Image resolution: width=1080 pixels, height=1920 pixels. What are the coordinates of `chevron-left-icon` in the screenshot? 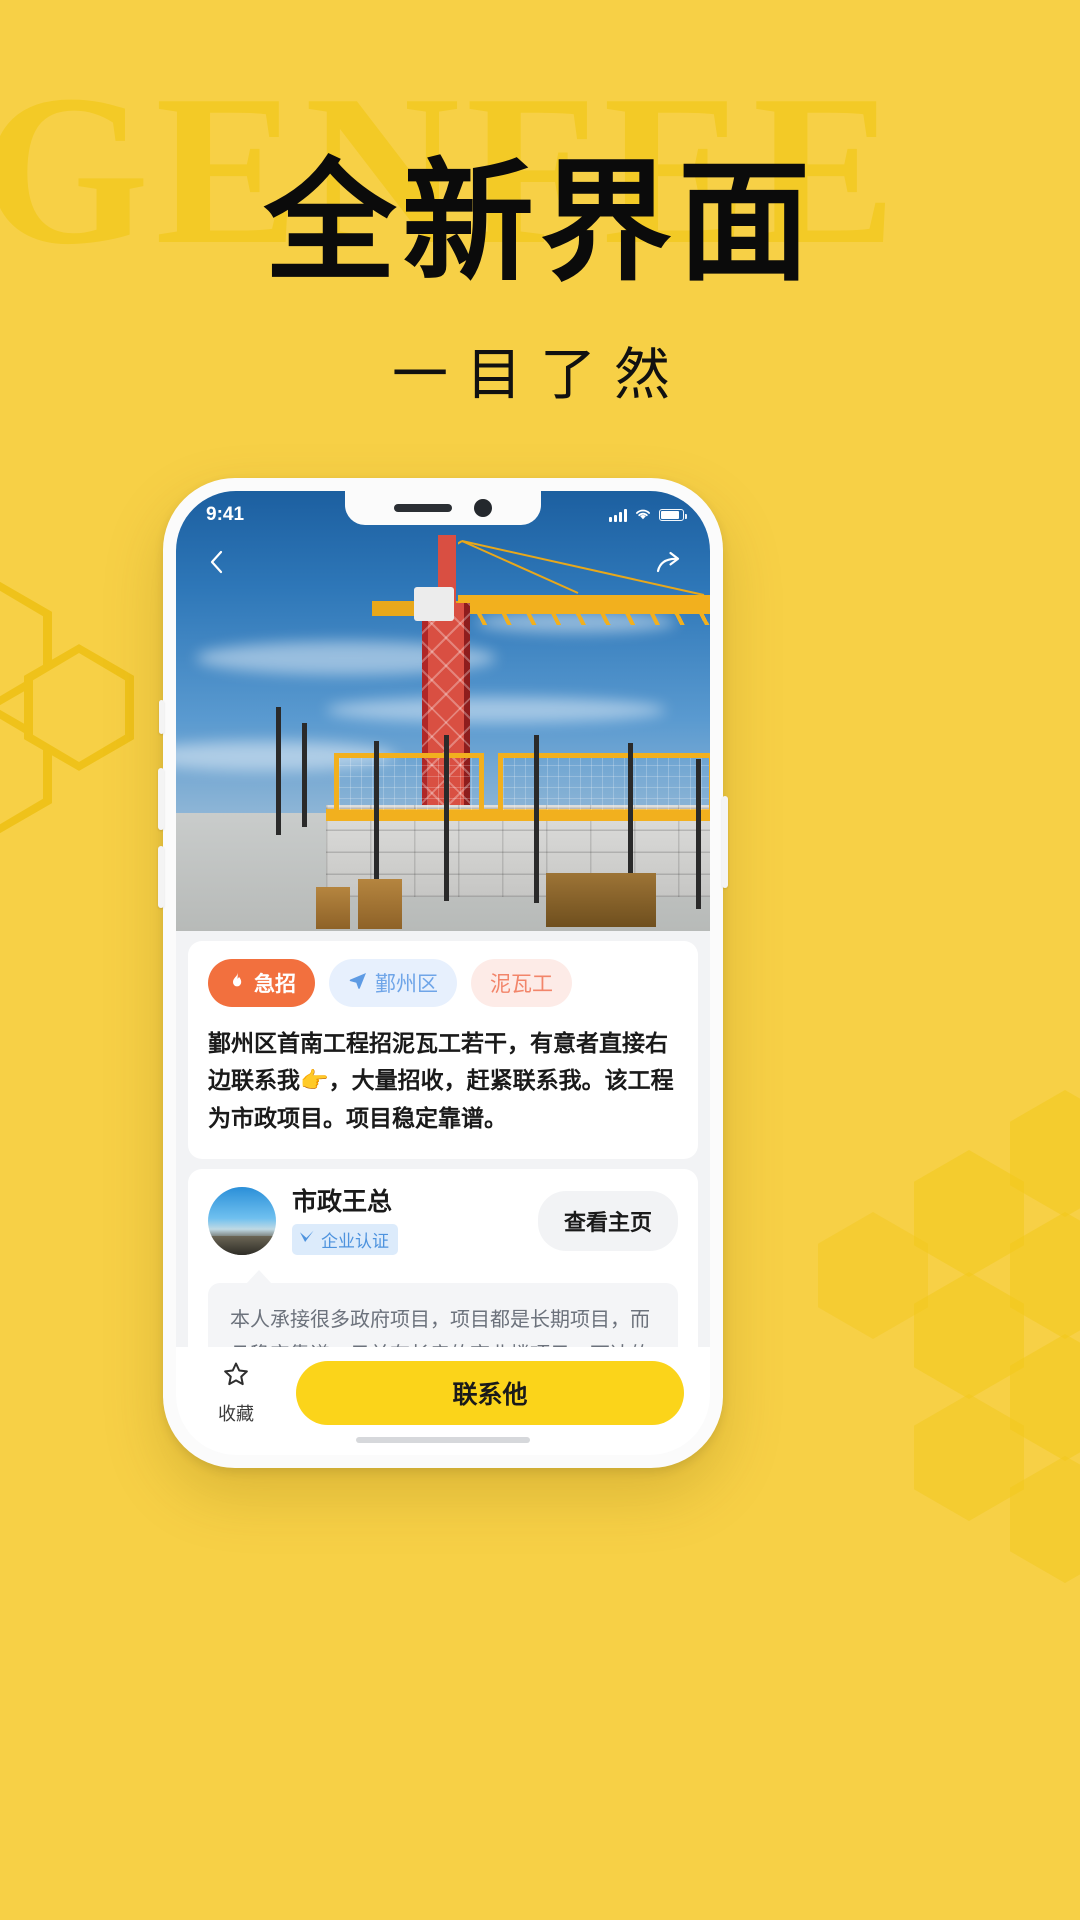 It's located at (217, 562).